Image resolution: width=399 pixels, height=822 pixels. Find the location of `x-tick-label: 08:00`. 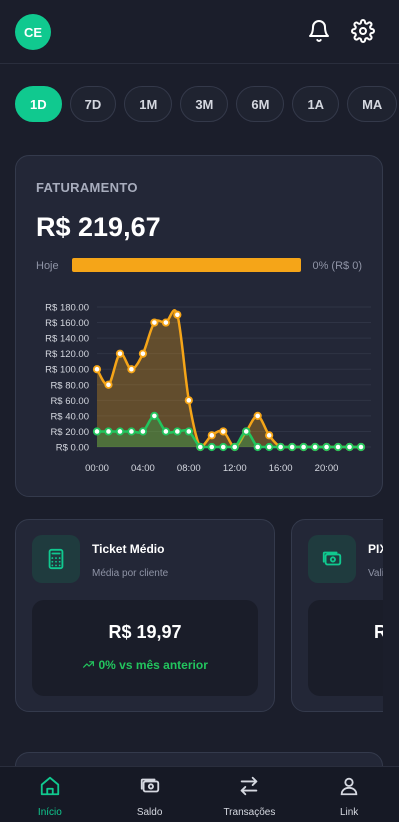

x-tick-label: 08:00 is located at coordinates (189, 468).